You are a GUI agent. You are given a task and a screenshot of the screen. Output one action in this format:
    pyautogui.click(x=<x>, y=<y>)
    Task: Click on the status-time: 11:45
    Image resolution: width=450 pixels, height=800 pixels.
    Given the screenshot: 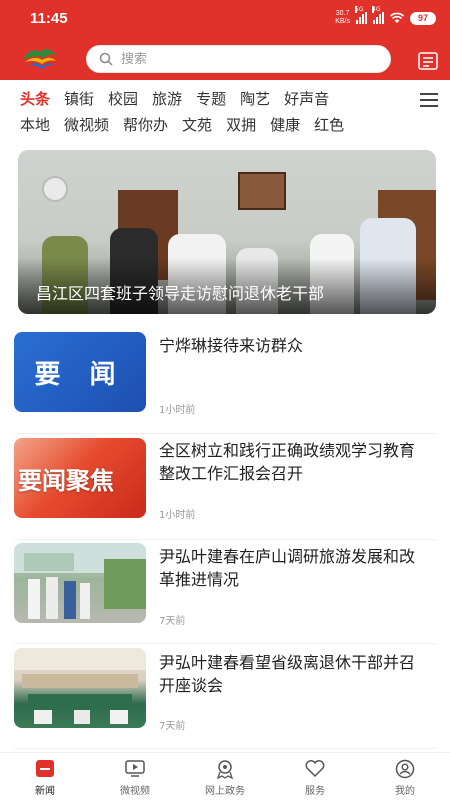 What is the action you would take?
    pyautogui.click(x=49, y=18)
    